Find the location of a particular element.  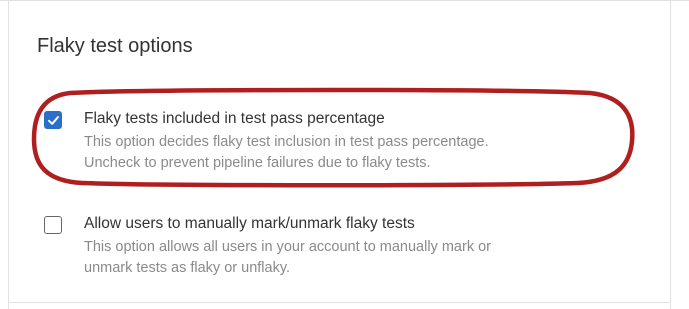

panel-right-border is located at coordinates (670, 154).